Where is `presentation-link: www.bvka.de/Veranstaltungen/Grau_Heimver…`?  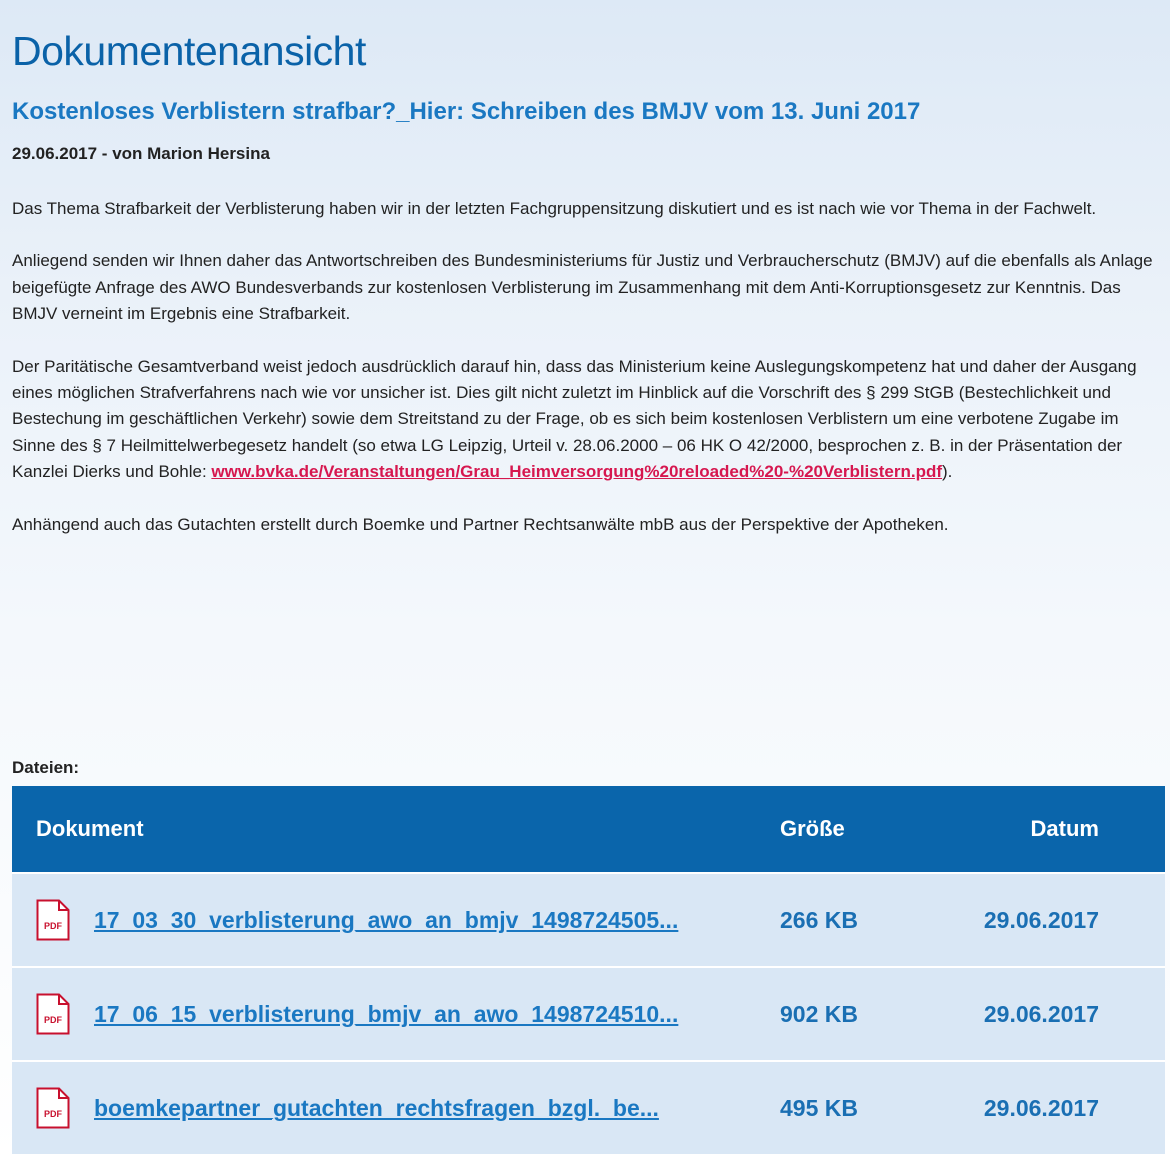
presentation-link: www.bvka.de/Veranstaltungen/Grau_Heimver… is located at coordinates (576, 471).